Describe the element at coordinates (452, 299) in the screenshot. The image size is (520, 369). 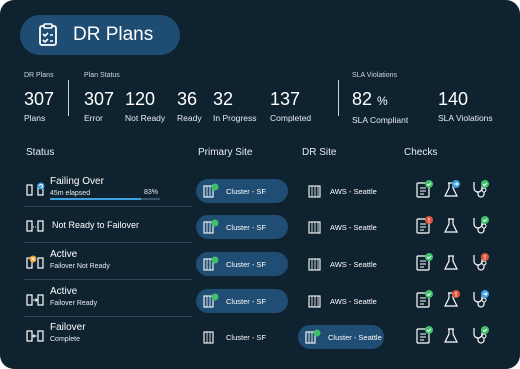
I see `flask-error-icon` at that location.